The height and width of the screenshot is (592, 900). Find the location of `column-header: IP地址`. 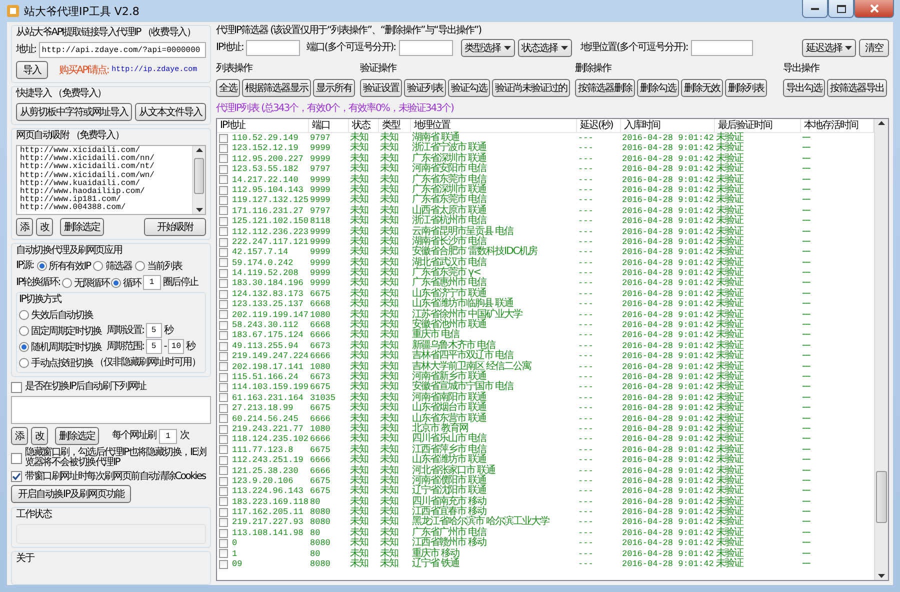

column-header: IP地址 is located at coordinates (263, 125).